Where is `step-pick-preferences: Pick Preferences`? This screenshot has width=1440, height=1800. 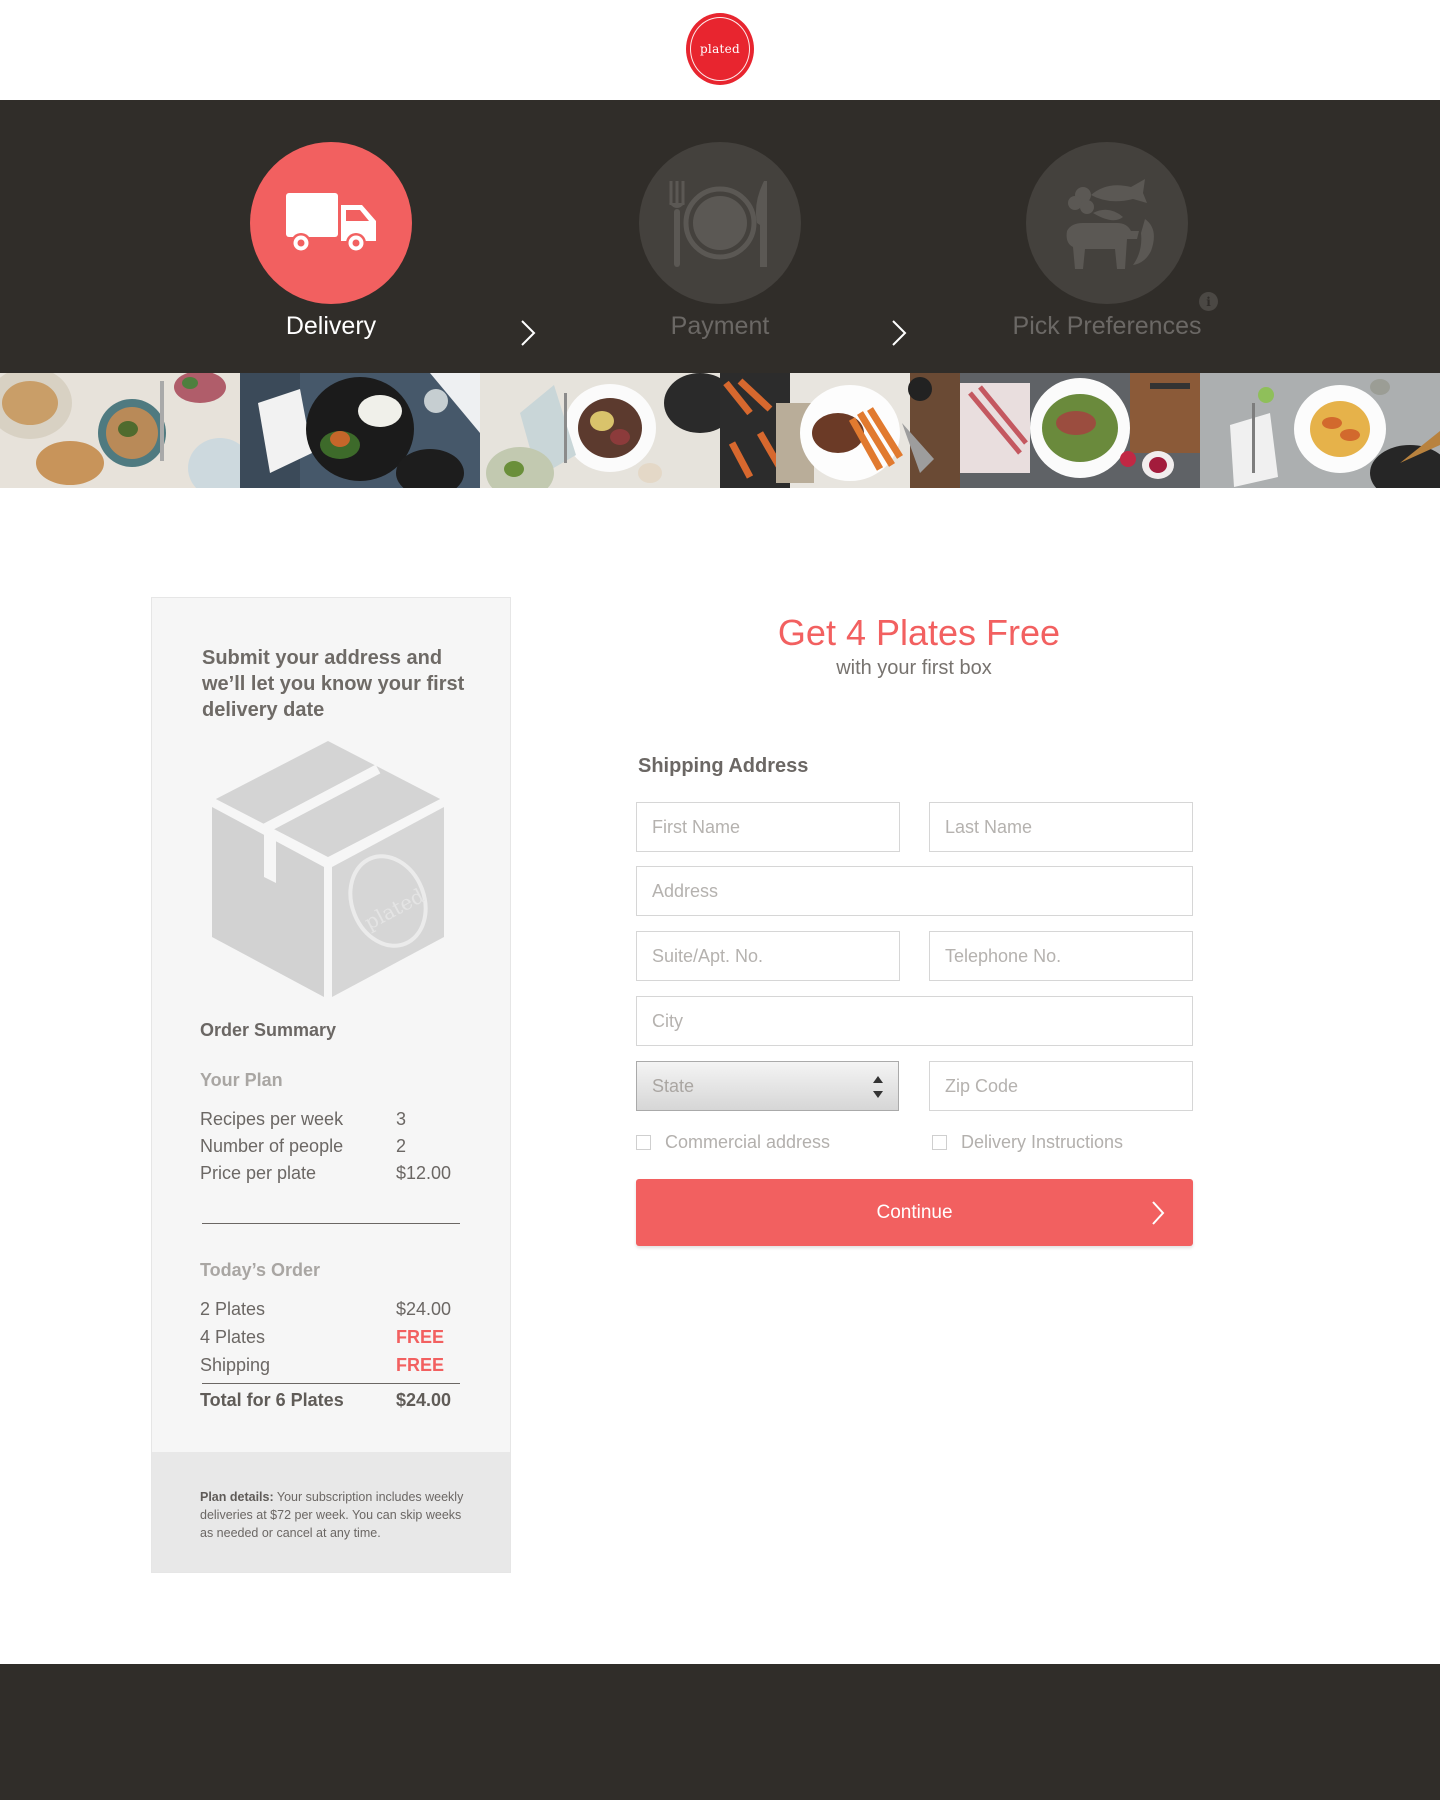 step-pick-preferences: Pick Preferences is located at coordinates (1107, 241).